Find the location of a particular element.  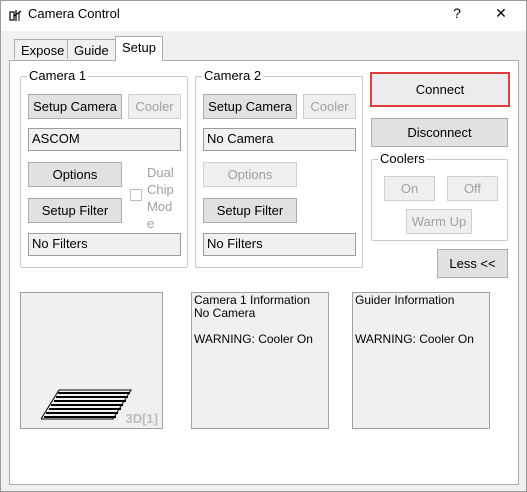

camera1-cooler-button: Cooler is located at coordinates (154, 106).